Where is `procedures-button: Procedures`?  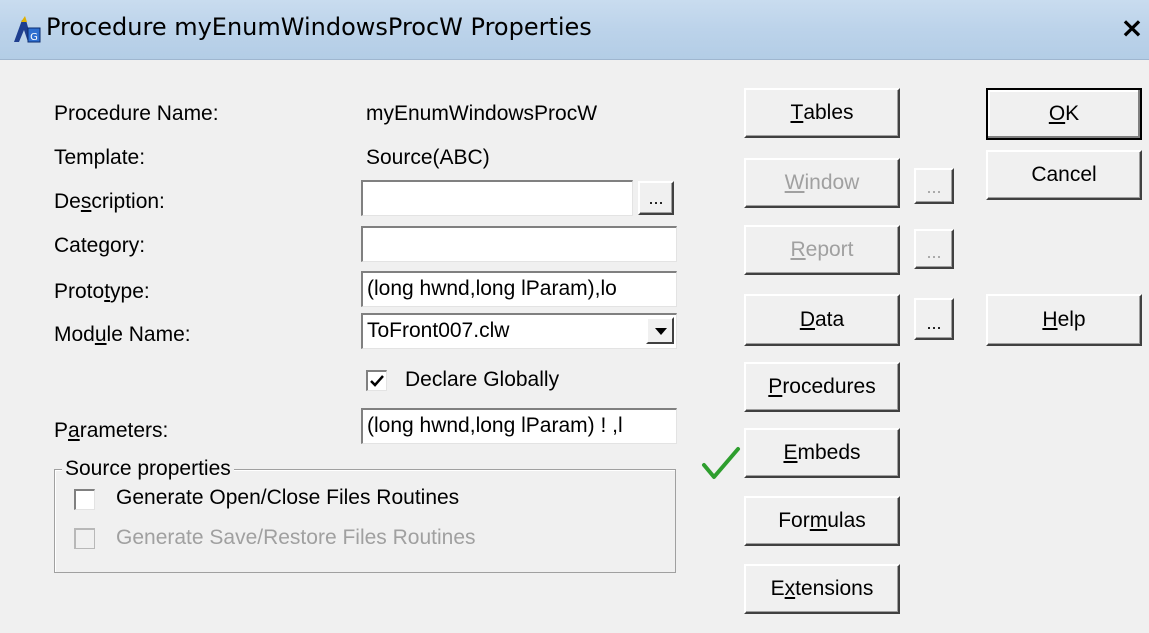 procedures-button: Procedures is located at coordinates (822, 387).